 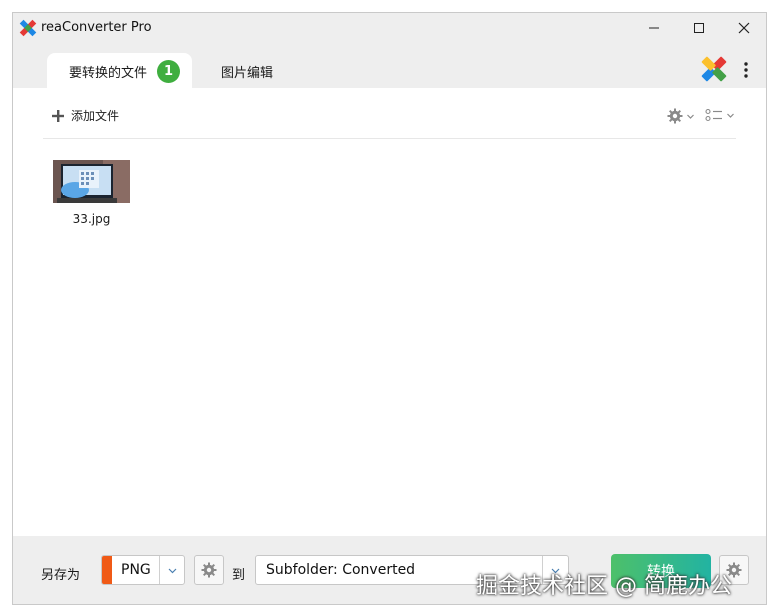 I want to click on add-files-button: 添加文件, so click(x=85, y=115).